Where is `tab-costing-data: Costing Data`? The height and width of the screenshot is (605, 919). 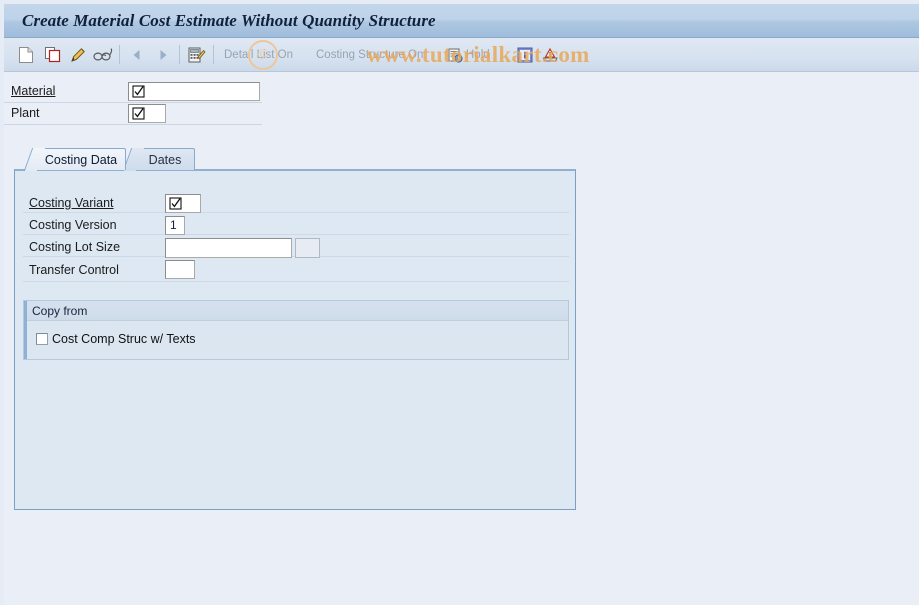 tab-costing-data: Costing Data is located at coordinates (74, 159).